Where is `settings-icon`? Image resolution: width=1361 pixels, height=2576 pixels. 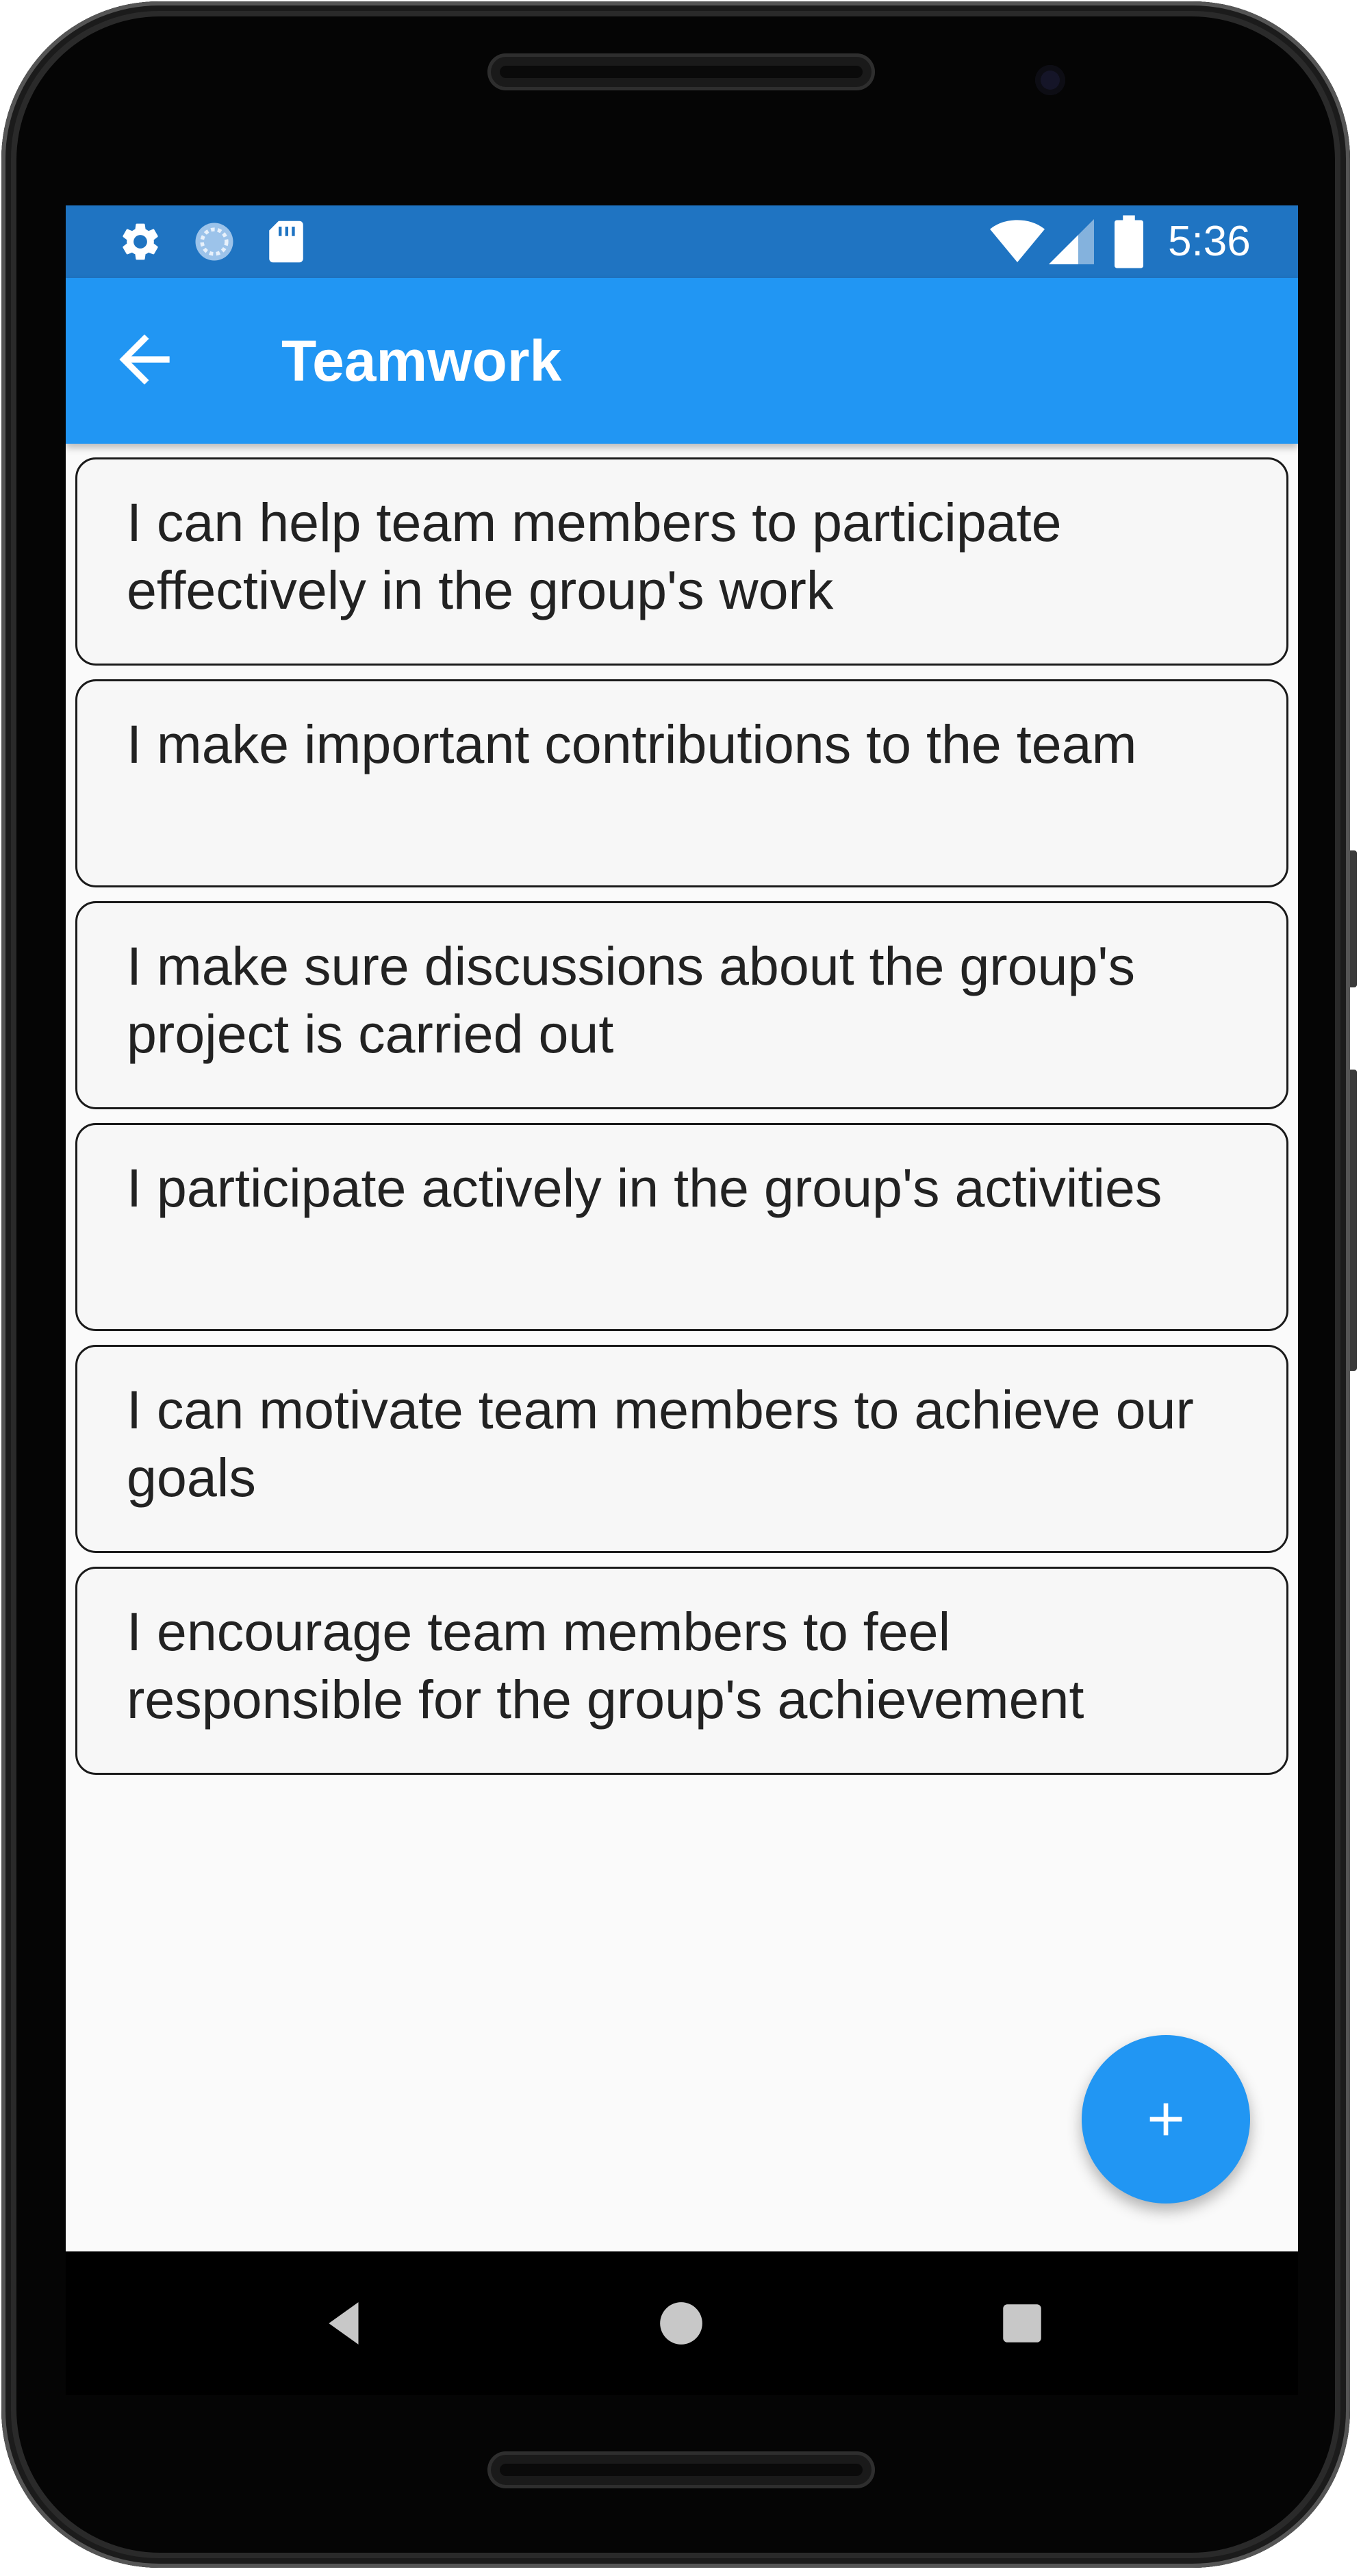 settings-icon is located at coordinates (140, 244).